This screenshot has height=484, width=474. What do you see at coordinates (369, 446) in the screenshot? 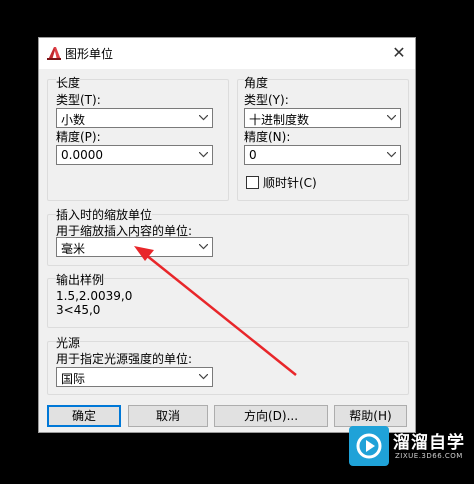
I see `watermark-logo-icon` at bounding box center [369, 446].